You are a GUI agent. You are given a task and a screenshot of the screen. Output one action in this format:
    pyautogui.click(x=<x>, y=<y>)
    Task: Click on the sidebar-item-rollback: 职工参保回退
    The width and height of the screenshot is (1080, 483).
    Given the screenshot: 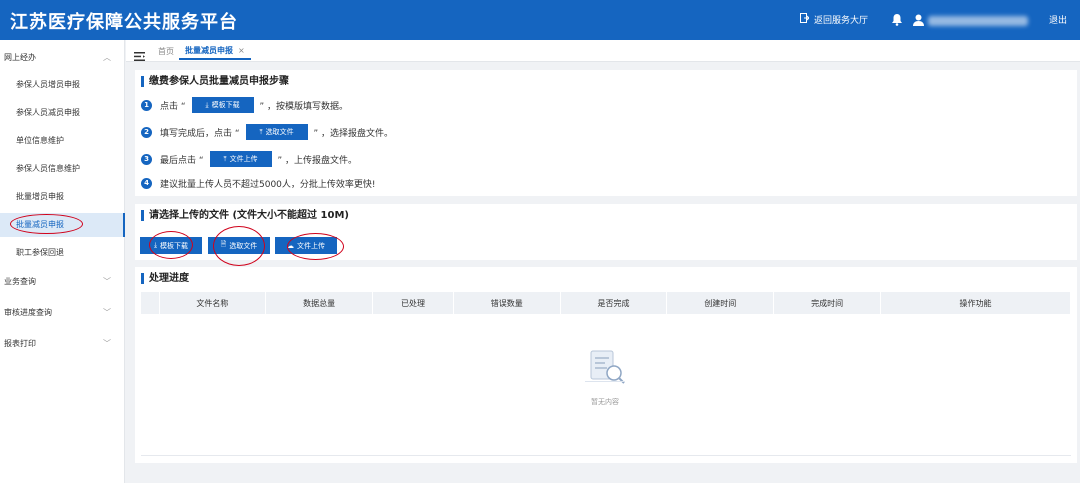 What is the action you would take?
    pyautogui.click(x=62, y=253)
    